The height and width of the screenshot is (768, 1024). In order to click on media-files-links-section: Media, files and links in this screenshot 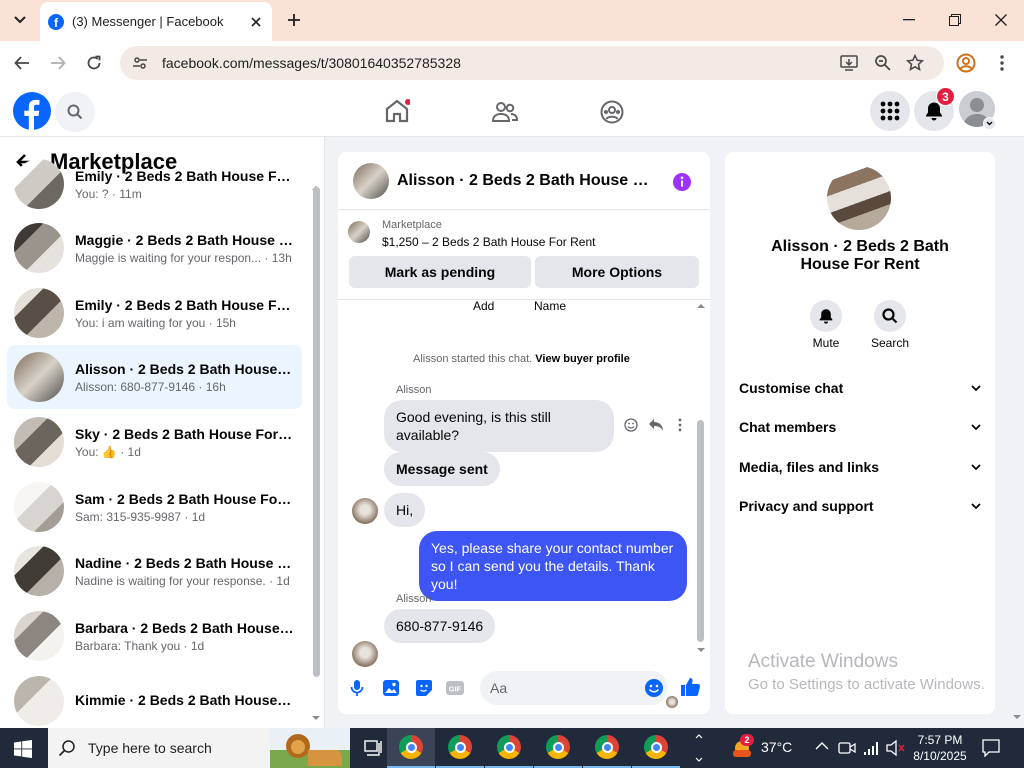, I will do `click(860, 467)`.